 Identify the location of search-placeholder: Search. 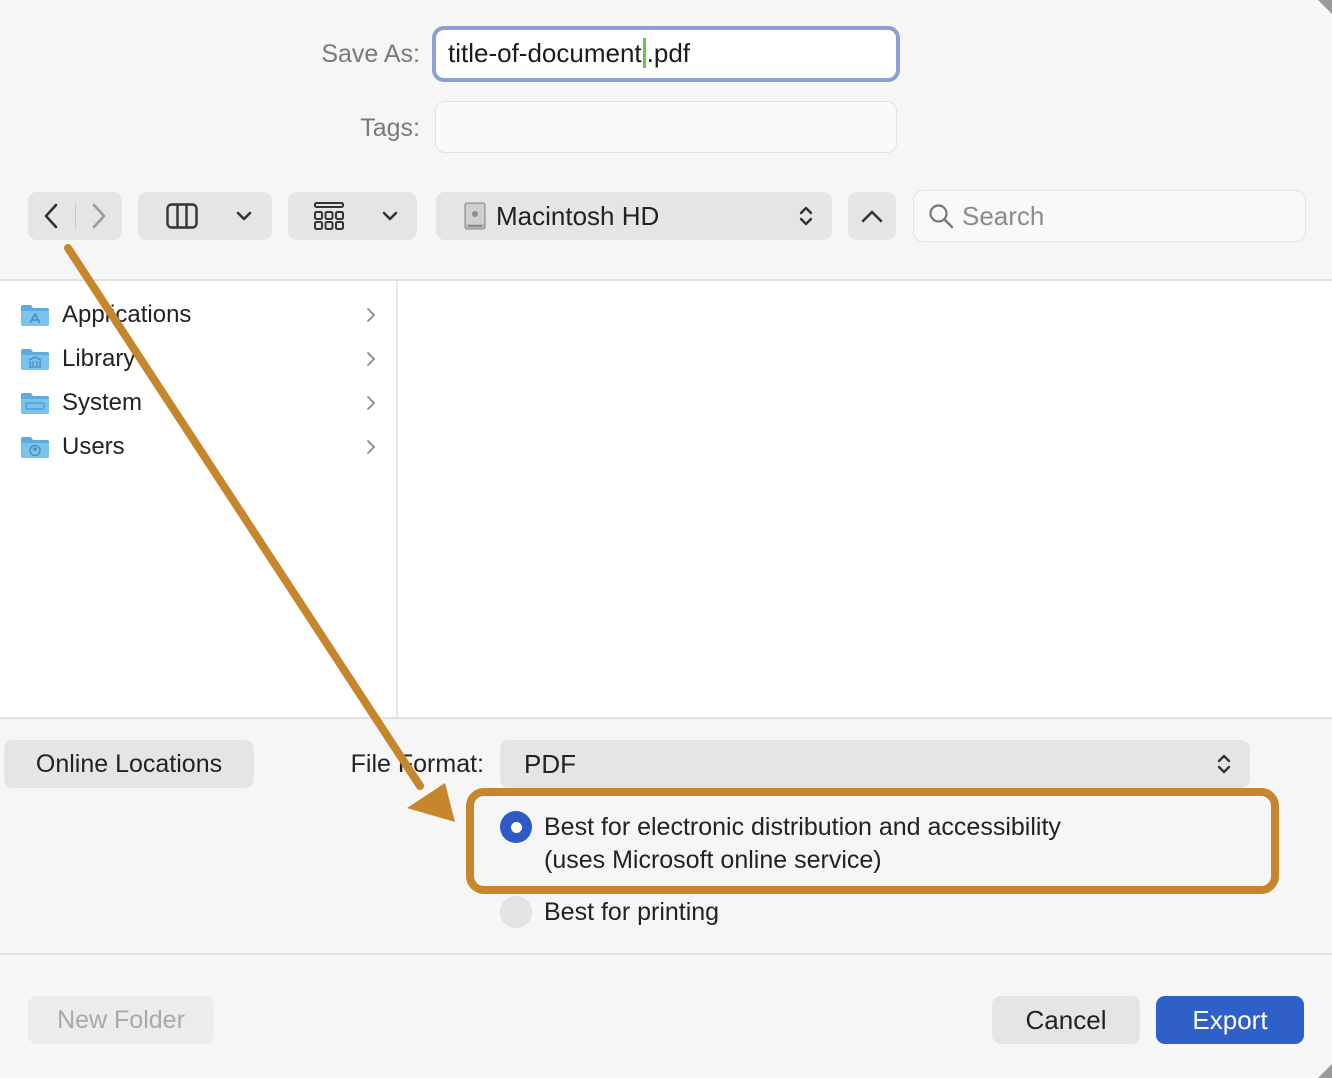
(1003, 215).